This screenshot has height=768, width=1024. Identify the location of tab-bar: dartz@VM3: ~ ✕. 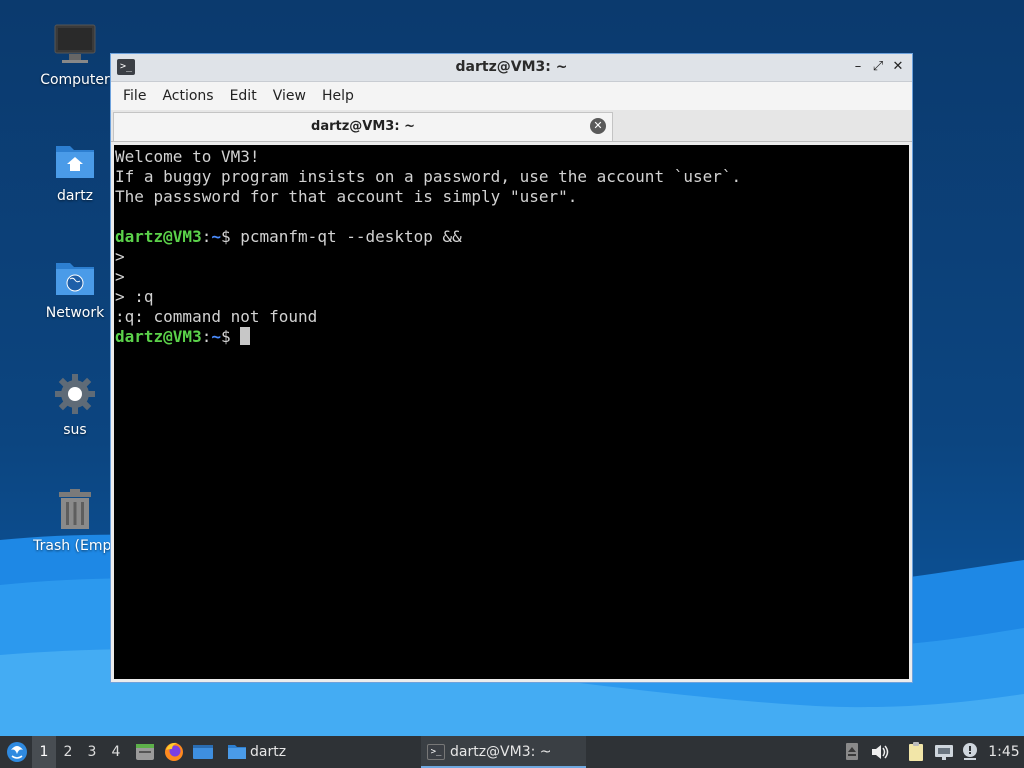
(511, 126).